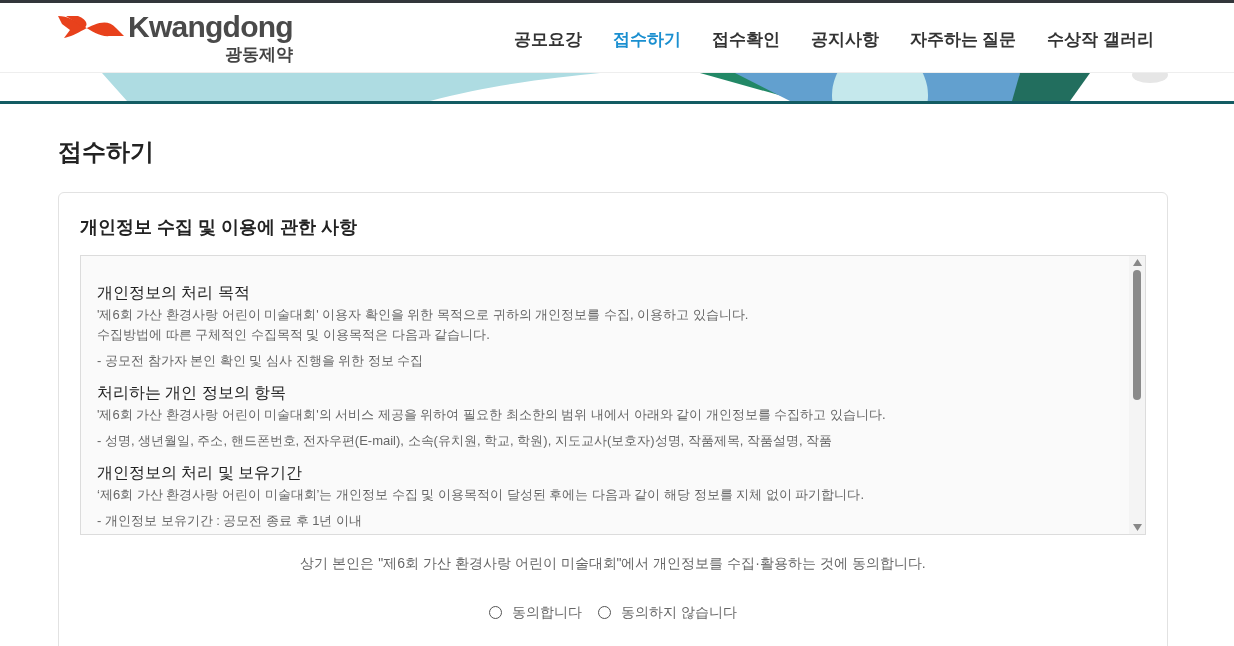  What do you see at coordinates (192, 393) in the screenshot?
I see `section-heading: 처리하는 개인 정보의 항목` at bounding box center [192, 393].